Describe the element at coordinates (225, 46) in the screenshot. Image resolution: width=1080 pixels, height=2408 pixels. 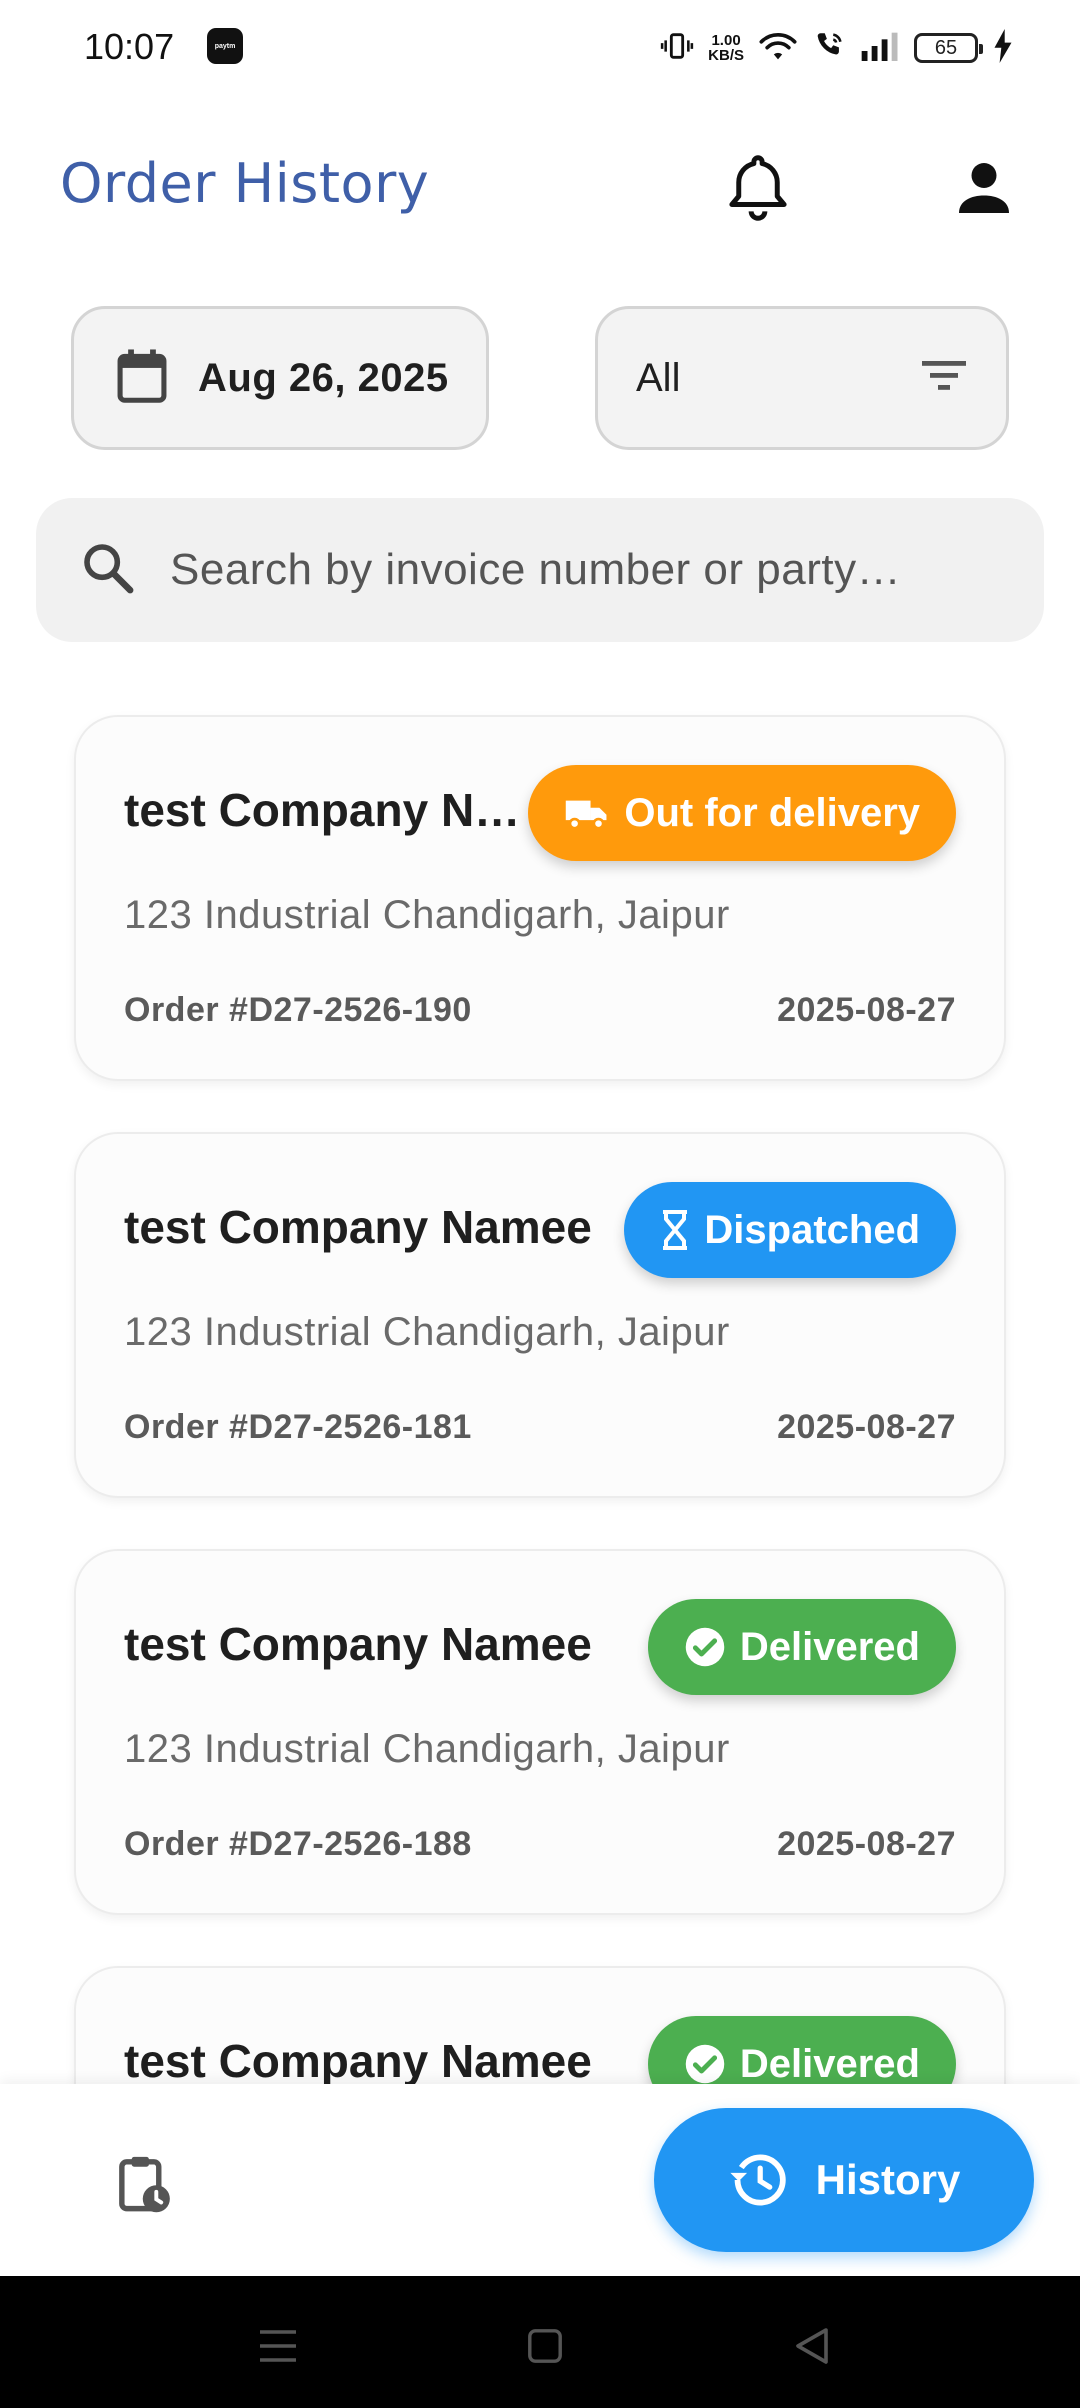
I see `paytm-icon: paytm` at that location.